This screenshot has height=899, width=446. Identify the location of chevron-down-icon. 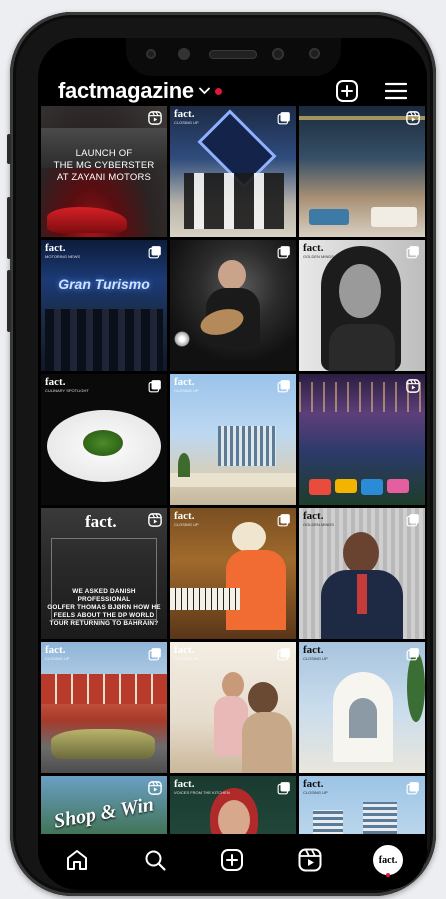
(204, 91).